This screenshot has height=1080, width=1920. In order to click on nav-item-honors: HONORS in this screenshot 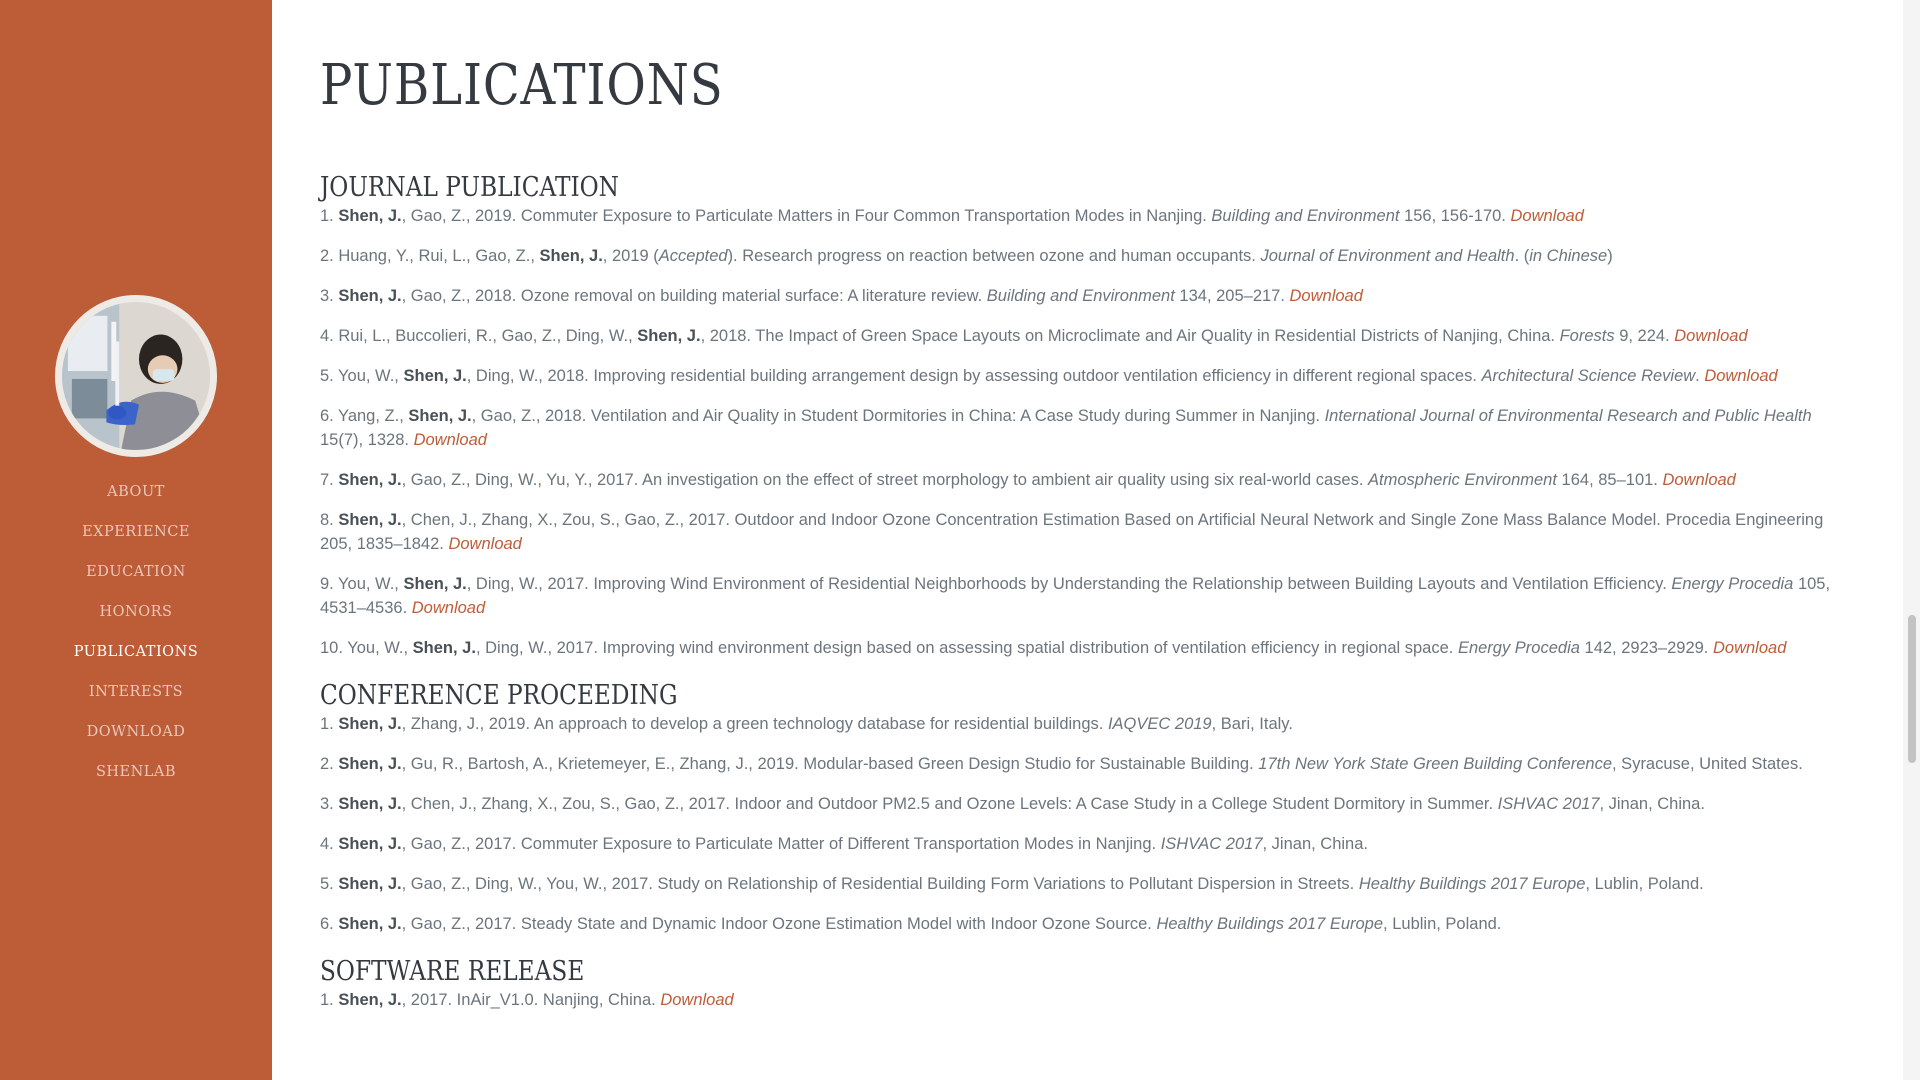, I will do `click(136, 612)`.